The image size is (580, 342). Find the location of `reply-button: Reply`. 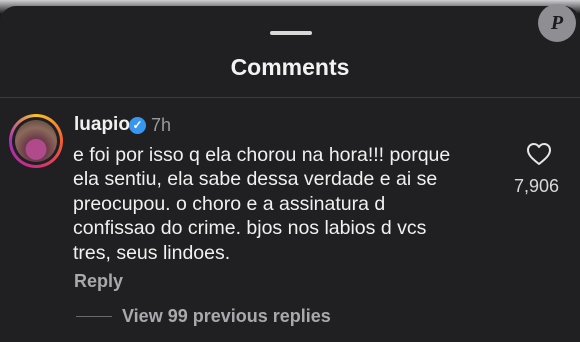

reply-button: Reply is located at coordinates (98, 281).